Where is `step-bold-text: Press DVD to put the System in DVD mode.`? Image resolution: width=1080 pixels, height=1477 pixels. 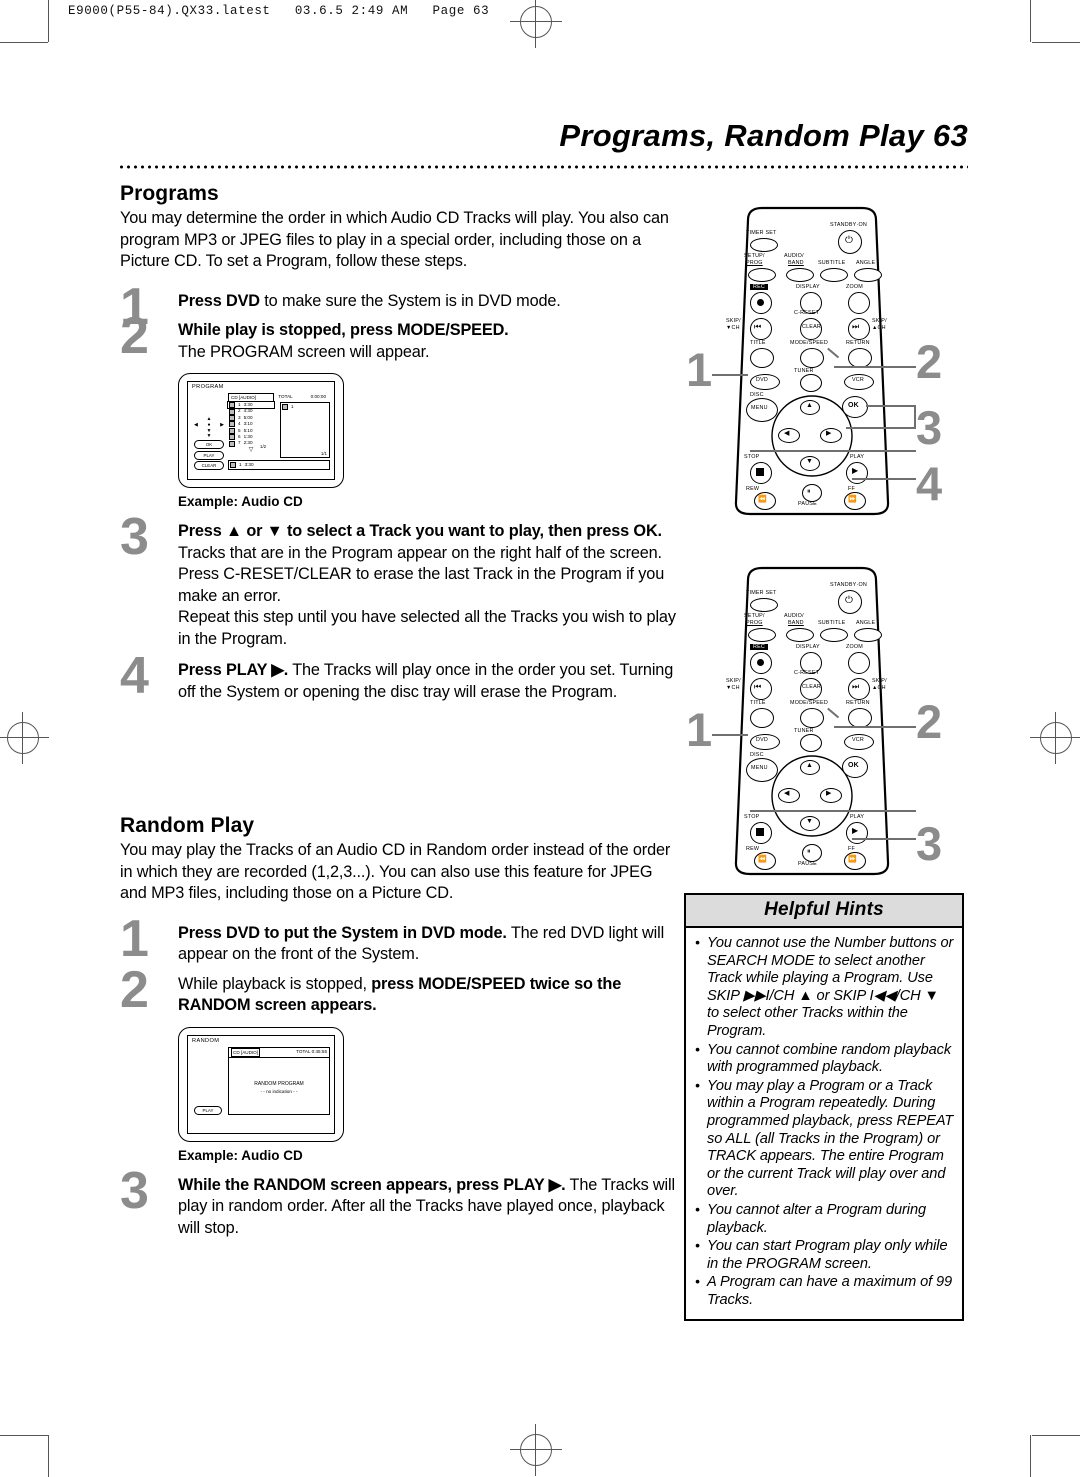
step-bold-text: Press DVD to put the System in DVD mode. is located at coordinates (342, 932).